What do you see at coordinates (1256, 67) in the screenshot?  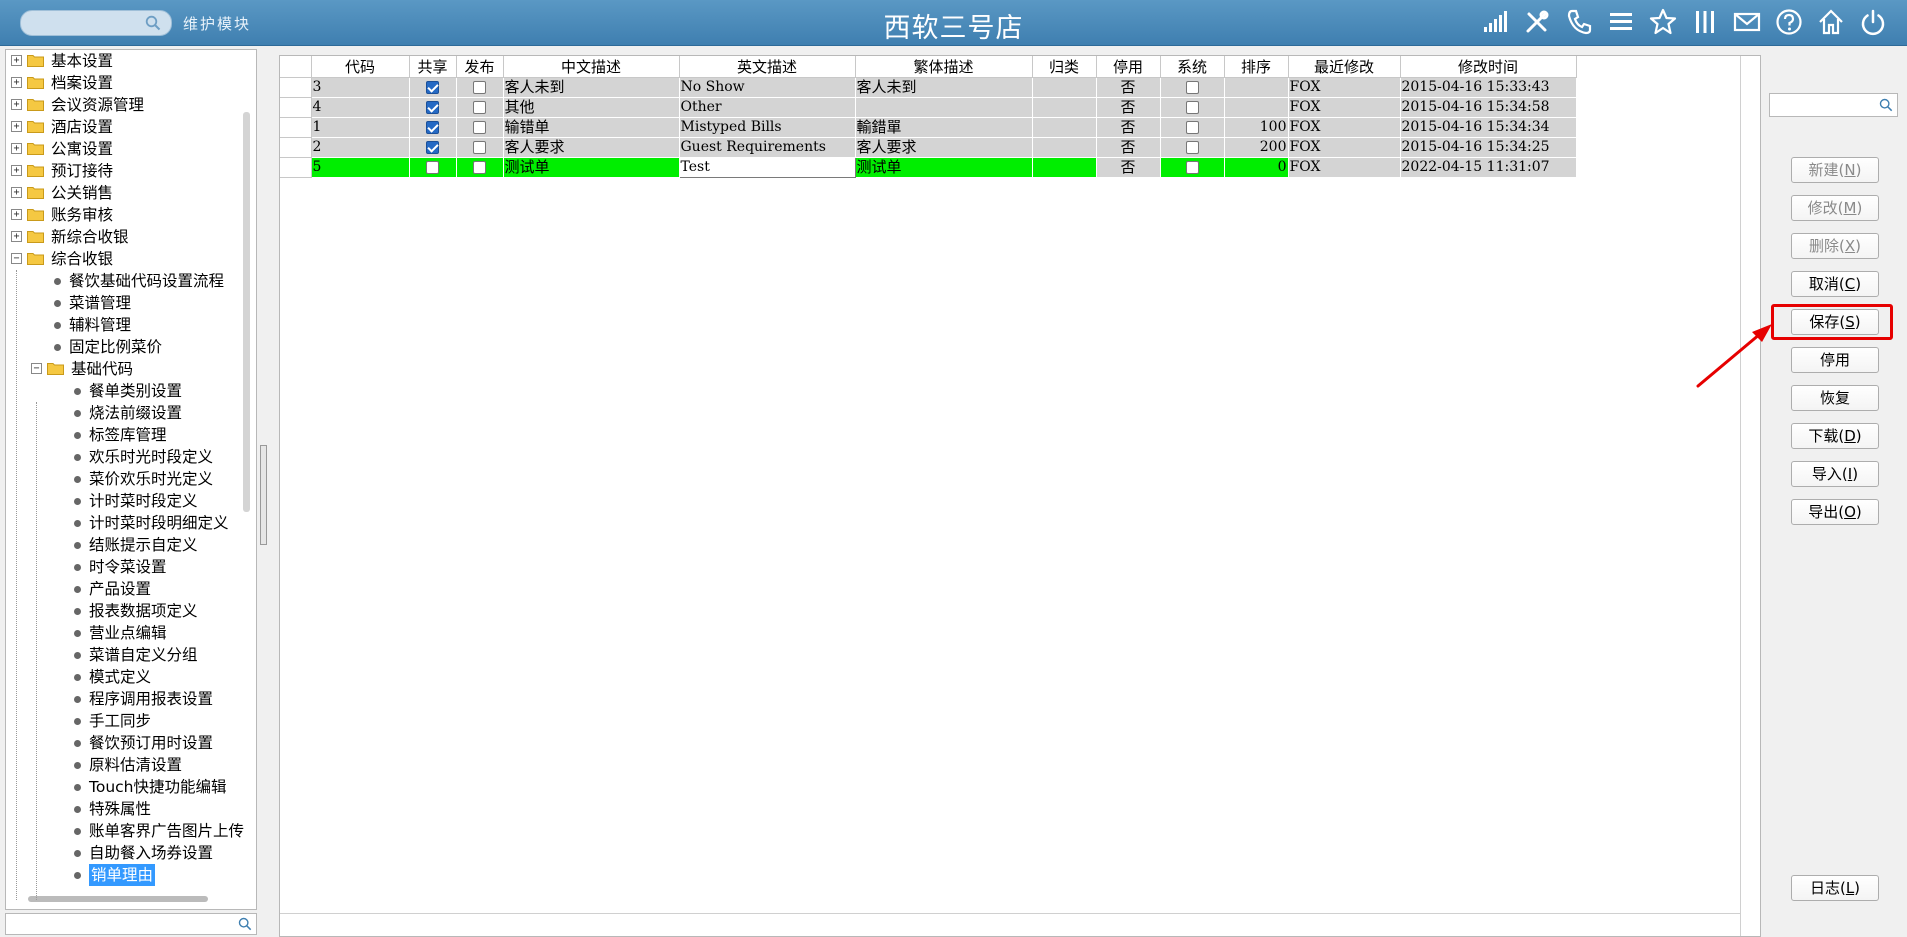 I see `column-header: 排序` at bounding box center [1256, 67].